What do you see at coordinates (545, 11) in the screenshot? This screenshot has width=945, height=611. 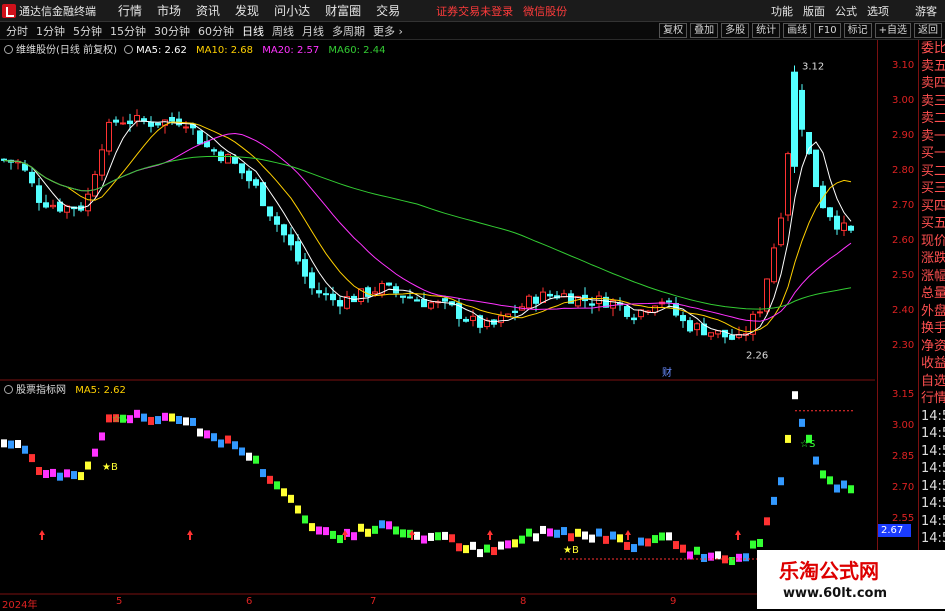 I see `login-warning-2: 微信股份` at bounding box center [545, 11].